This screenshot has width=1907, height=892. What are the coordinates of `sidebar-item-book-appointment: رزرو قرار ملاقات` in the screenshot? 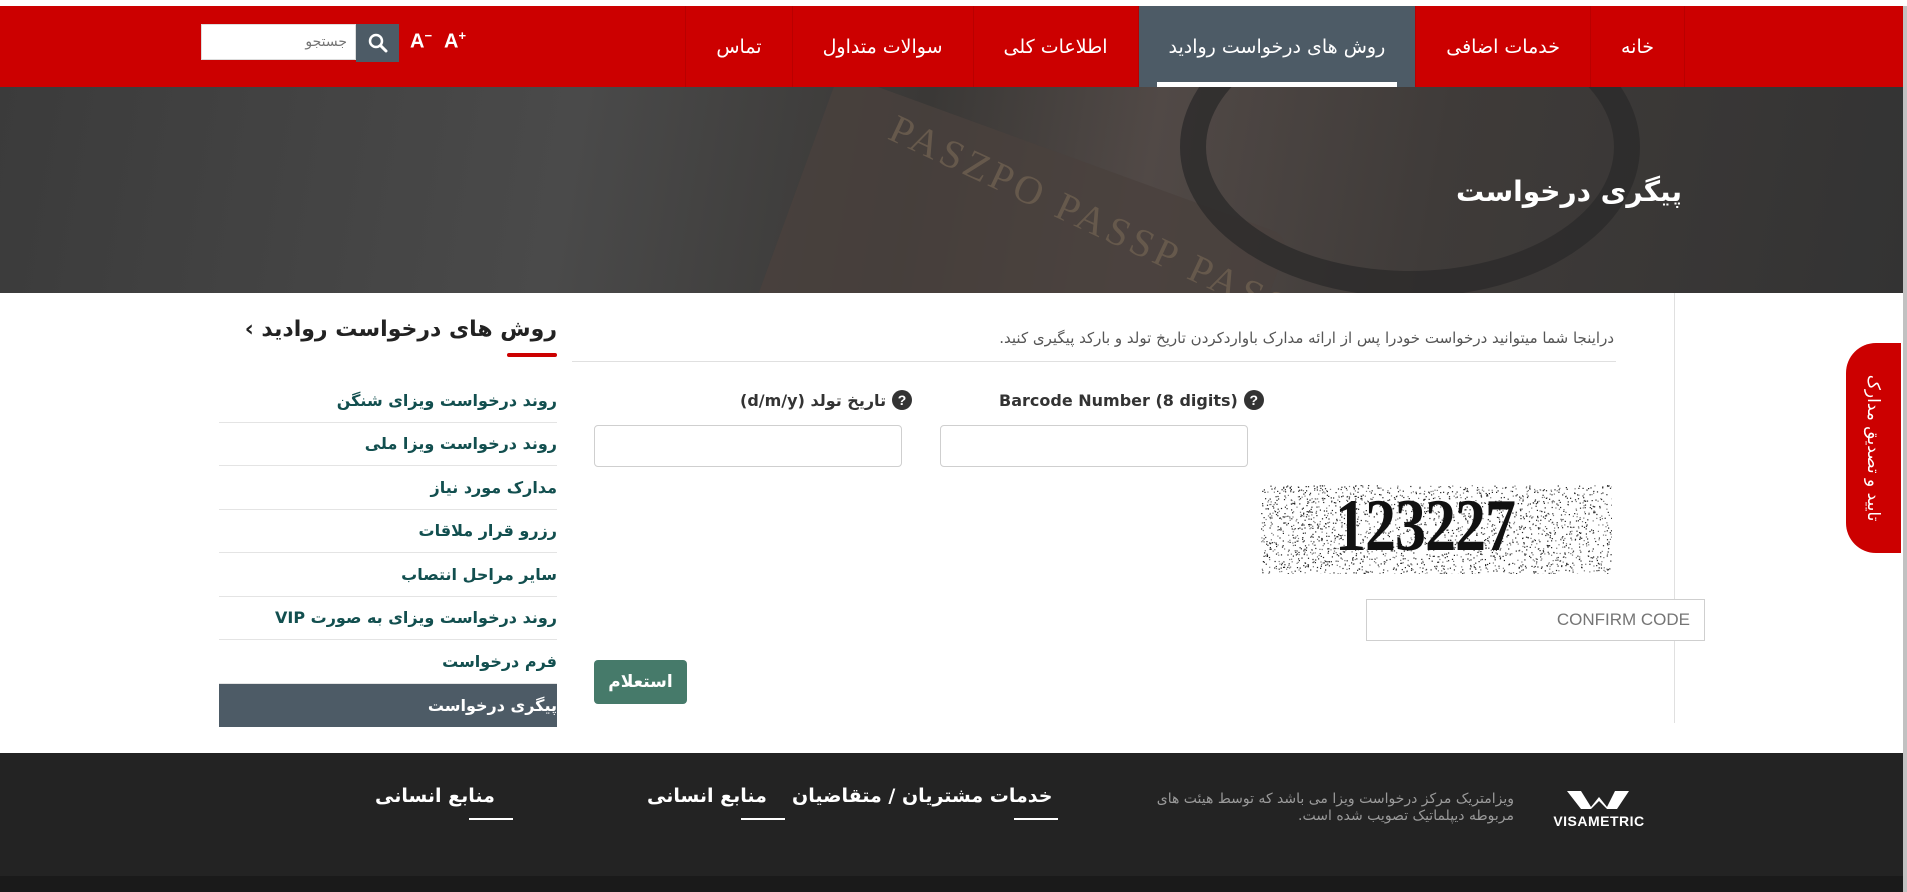 It's located at (388, 531).